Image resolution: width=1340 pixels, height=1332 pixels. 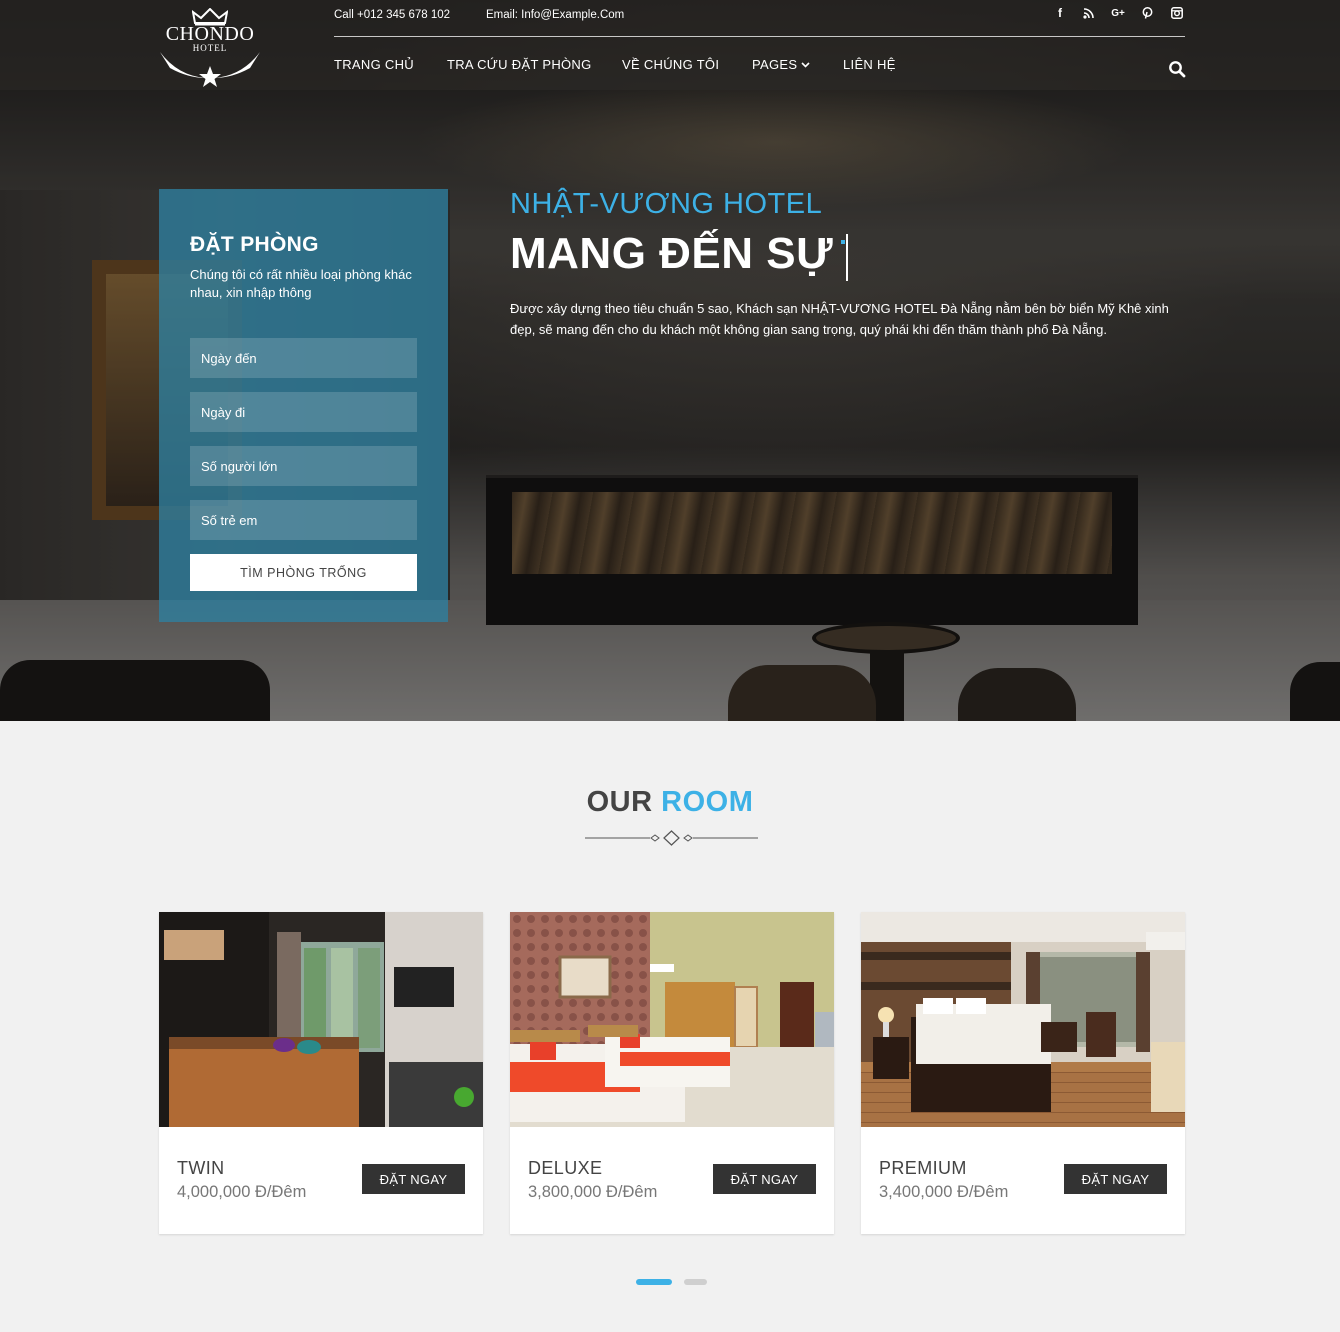 What do you see at coordinates (210, 47) in the screenshot?
I see `hotel-logo: CHONDO HOTEL` at bounding box center [210, 47].